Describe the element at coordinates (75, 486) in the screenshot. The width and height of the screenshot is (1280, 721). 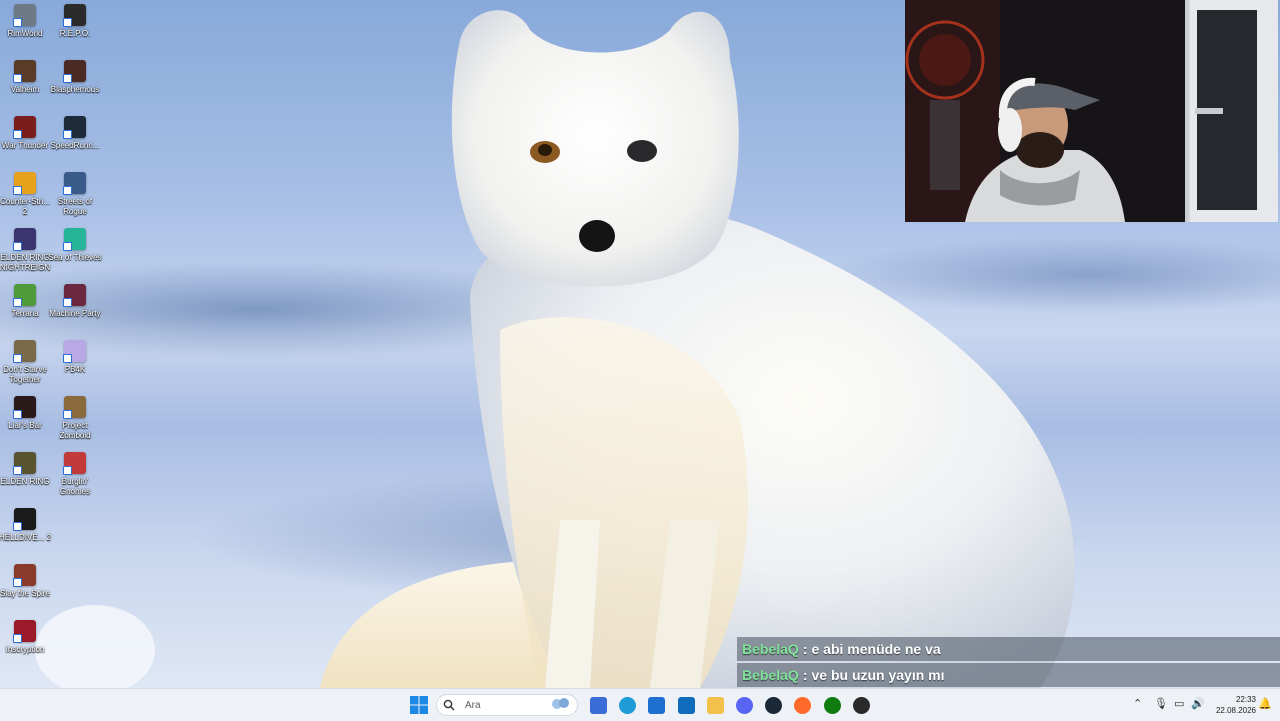
I see `desktop-icon-label: Burglin' Gnomes` at that location.